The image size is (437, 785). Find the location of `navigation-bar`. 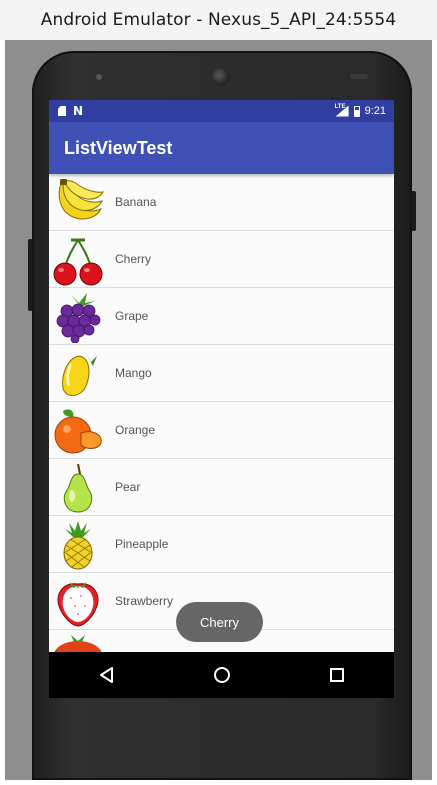

navigation-bar is located at coordinates (221, 675).